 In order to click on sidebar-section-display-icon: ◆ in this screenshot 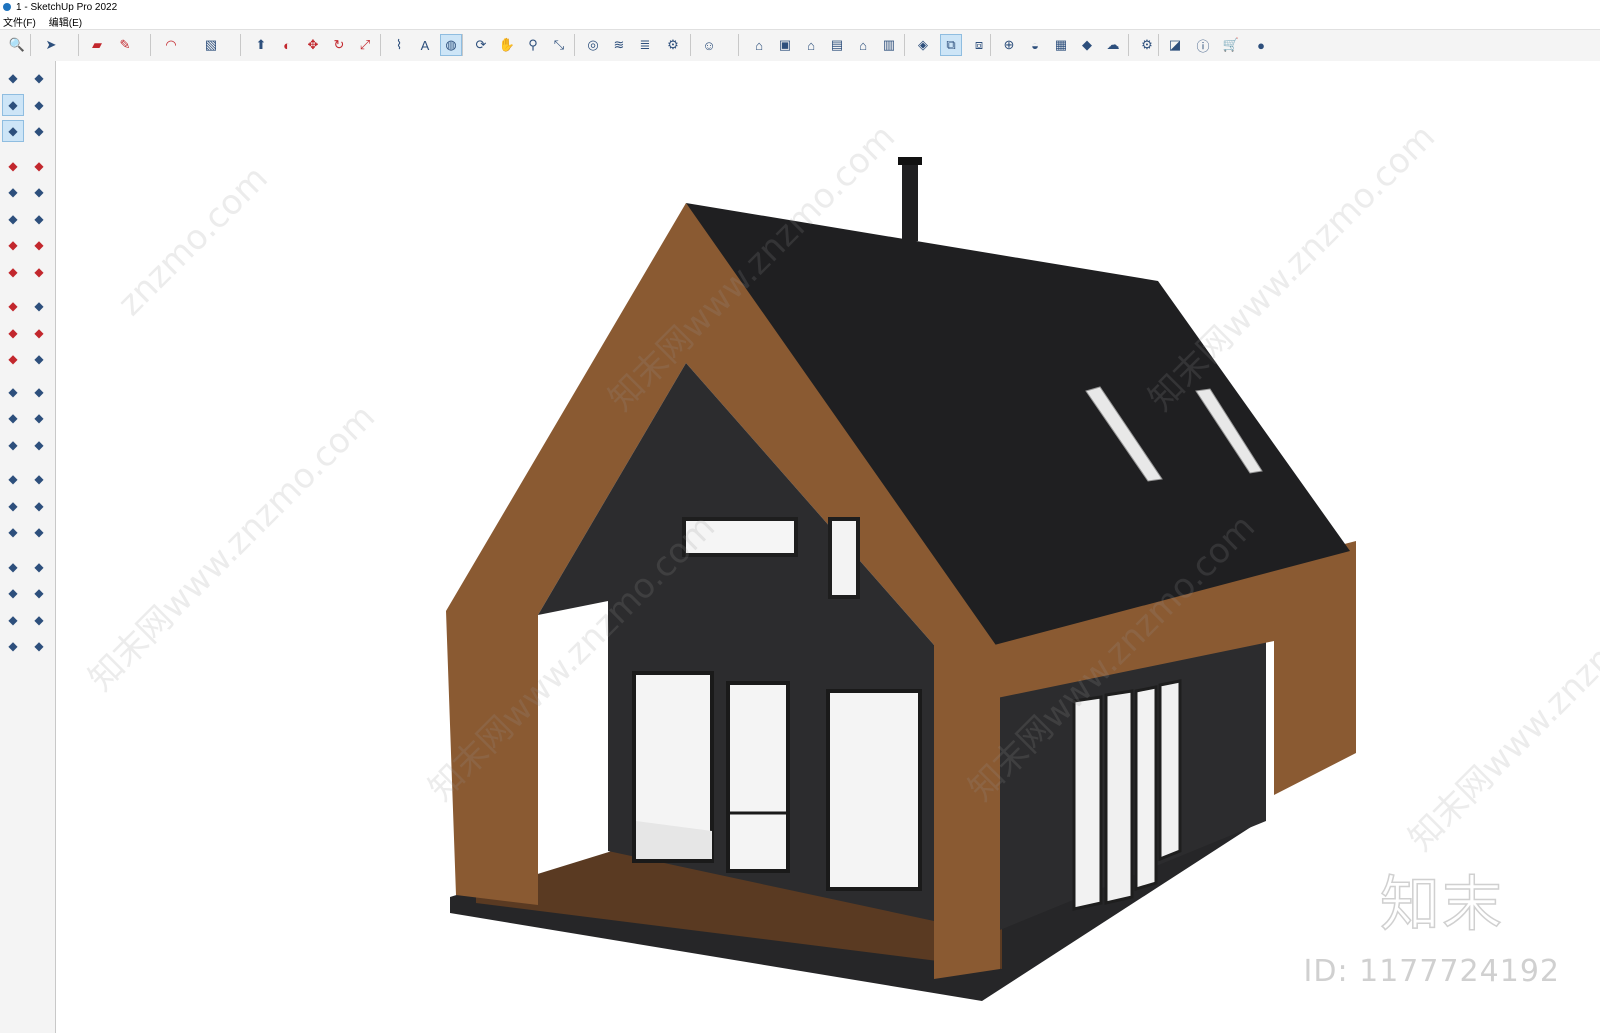, I will do `click(39, 646)`.